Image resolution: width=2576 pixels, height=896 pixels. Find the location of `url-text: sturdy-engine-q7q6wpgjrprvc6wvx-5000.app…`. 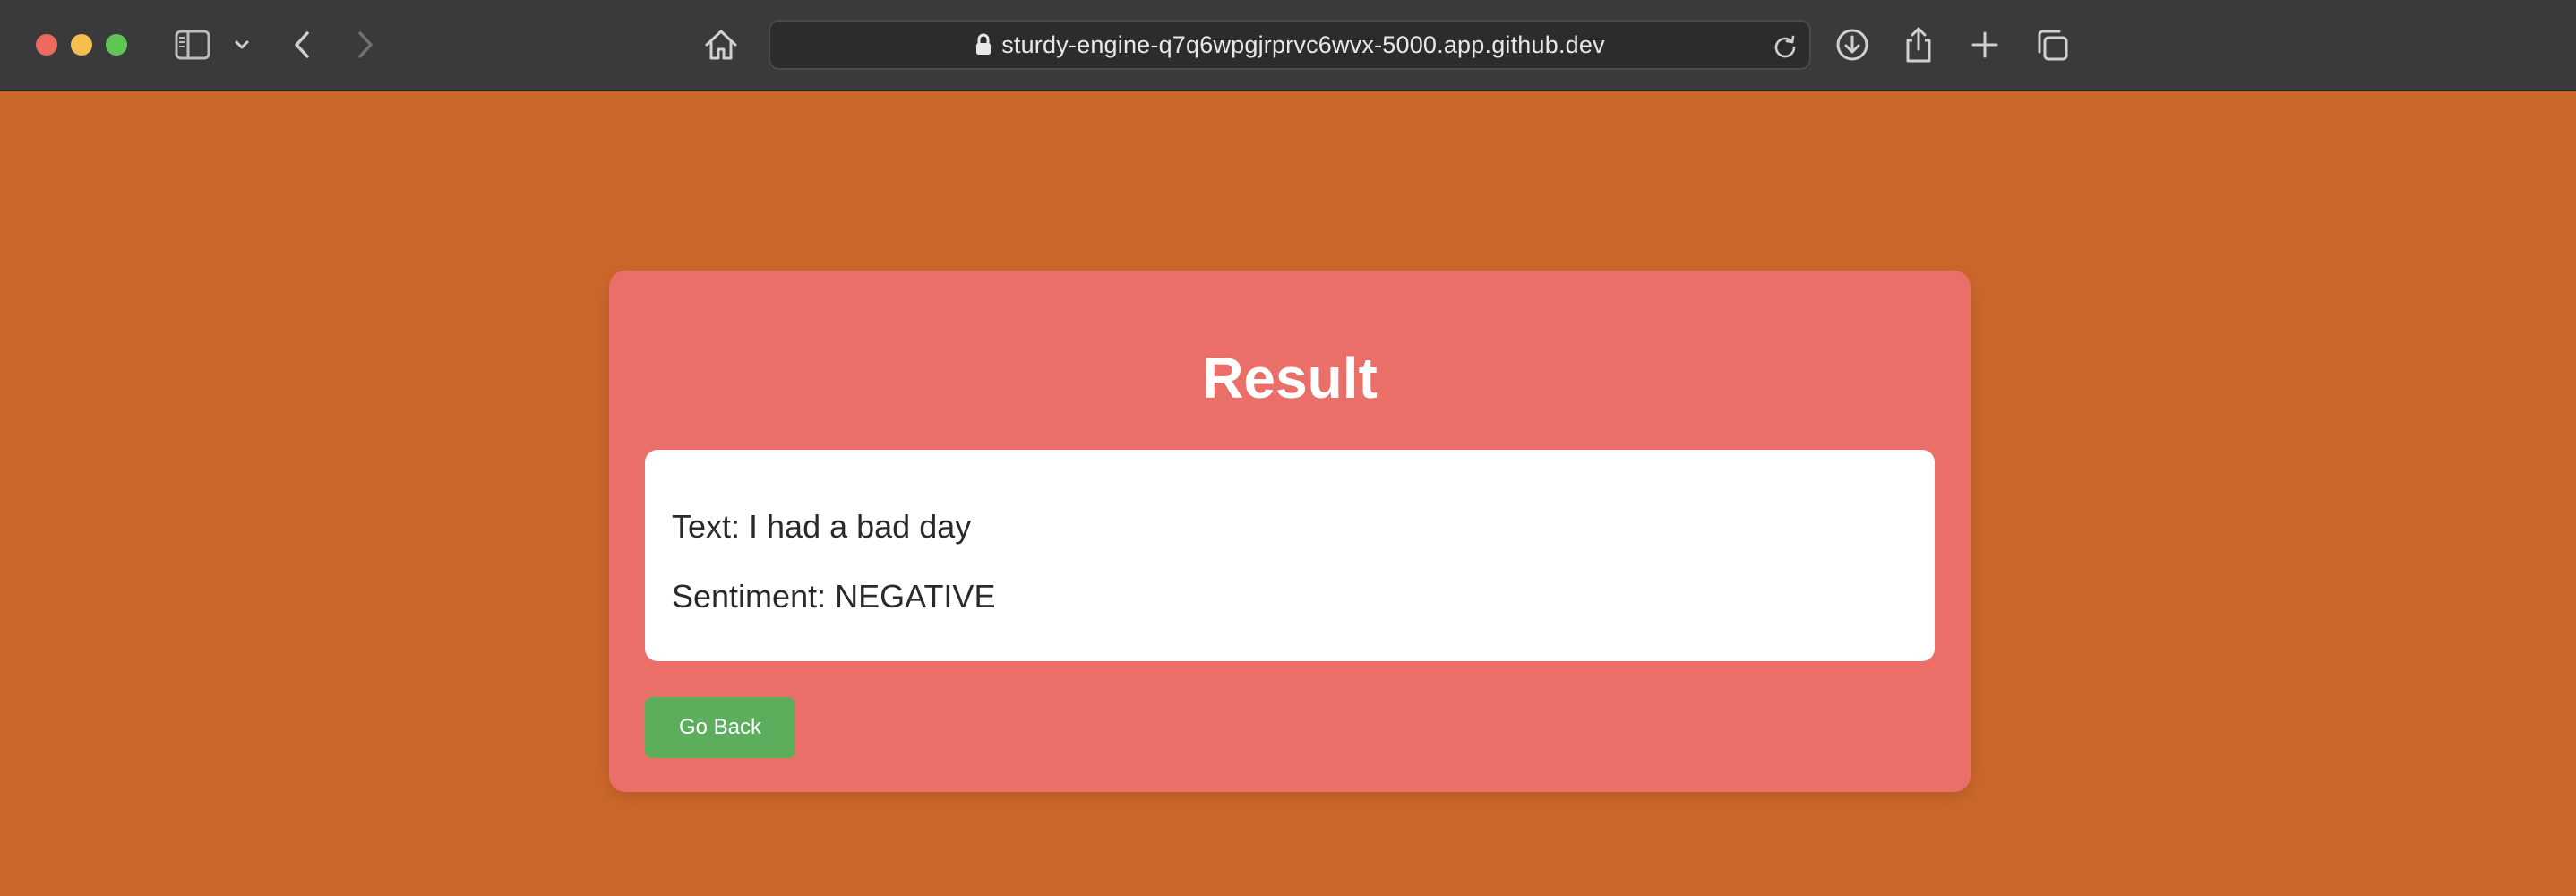

url-text: sturdy-engine-q7q6wpgjrprvc6wvx-5000.app… is located at coordinates (1303, 44).